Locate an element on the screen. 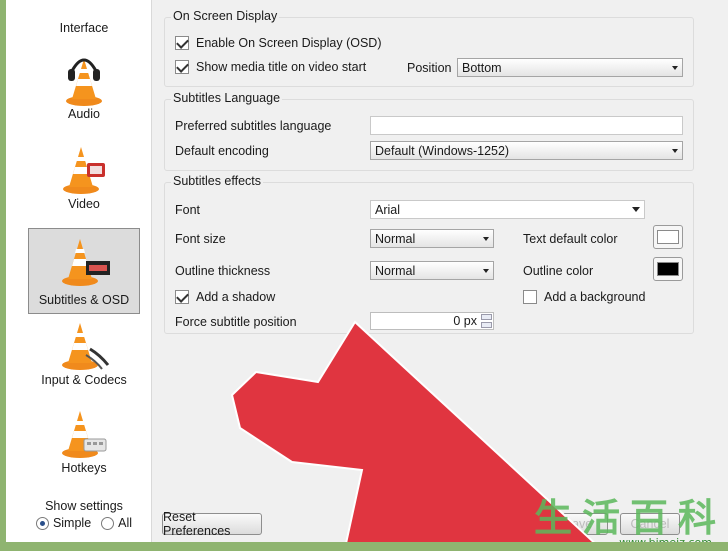  show-settings-title: Show settings is located at coordinates (84, 506).